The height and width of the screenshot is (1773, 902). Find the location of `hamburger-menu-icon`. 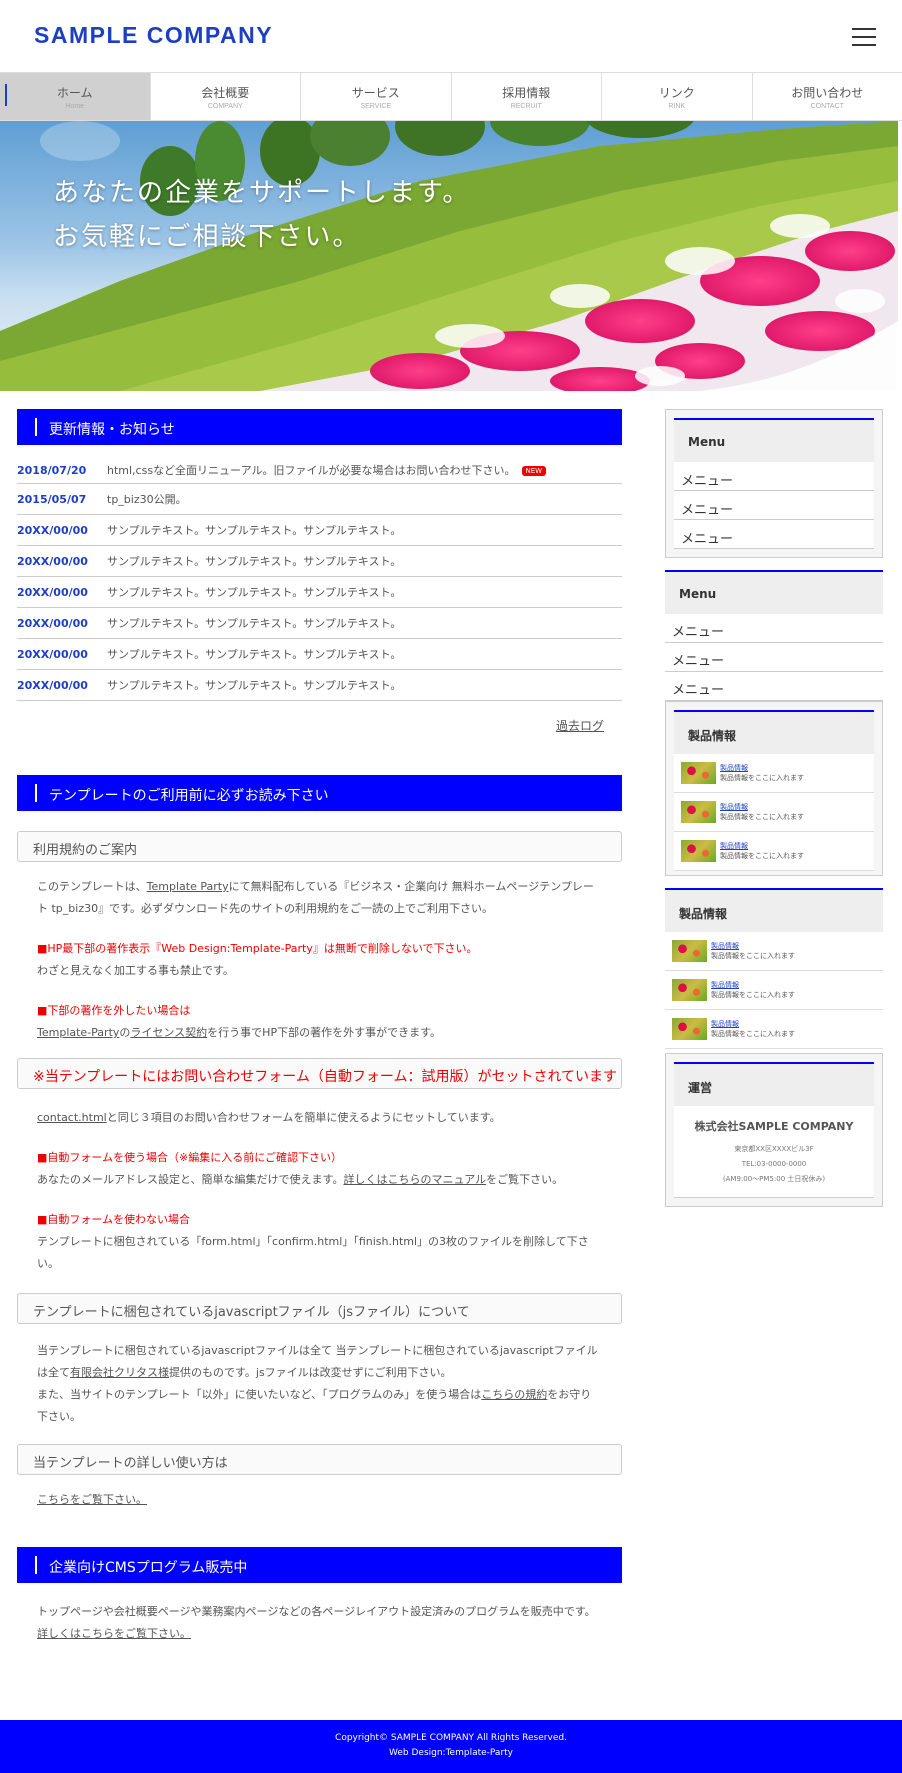

hamburger-menu-icon is located at coordinates (864, 37).